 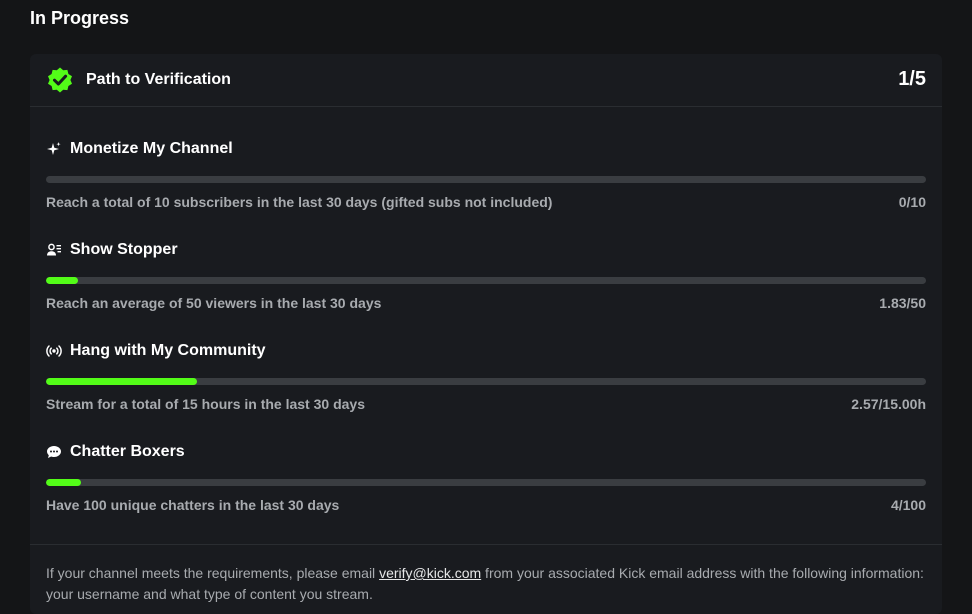 What do you see at coordinates (486, 544) in the screenshot?
I see `footer-divider` at bounding box center [486, 544].